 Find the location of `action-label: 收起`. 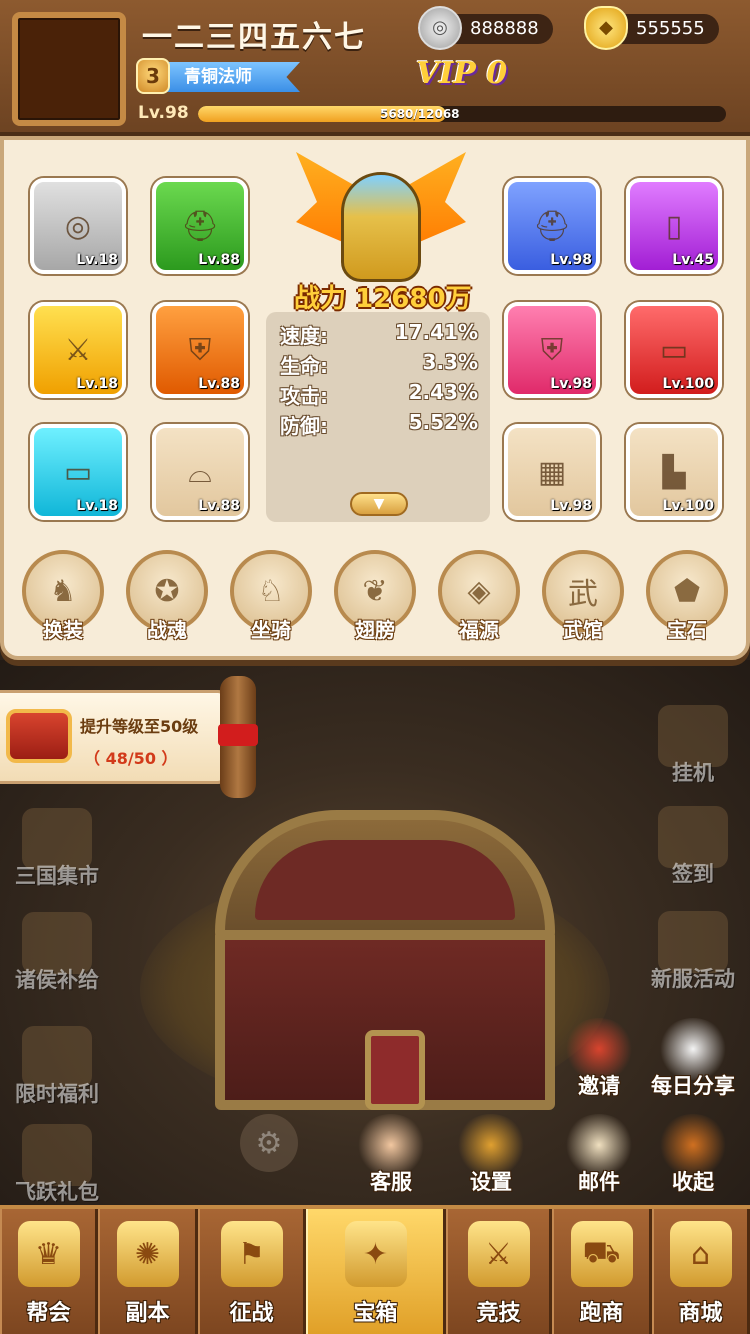

action-label: 收起 is located at coordinates (693, 1182).